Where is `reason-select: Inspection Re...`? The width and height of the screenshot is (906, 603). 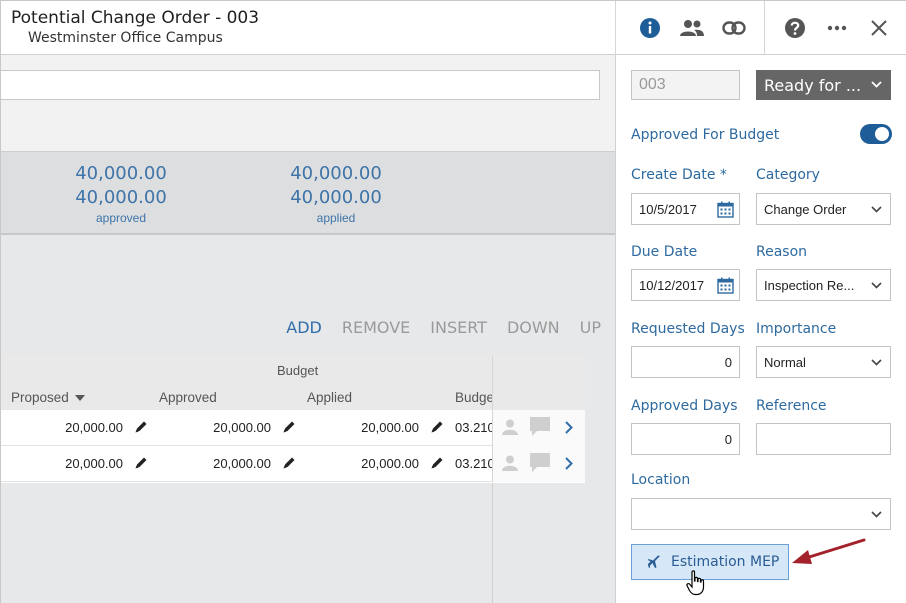
reason-select: Inspection Re... is located at coordinates (823, 285).